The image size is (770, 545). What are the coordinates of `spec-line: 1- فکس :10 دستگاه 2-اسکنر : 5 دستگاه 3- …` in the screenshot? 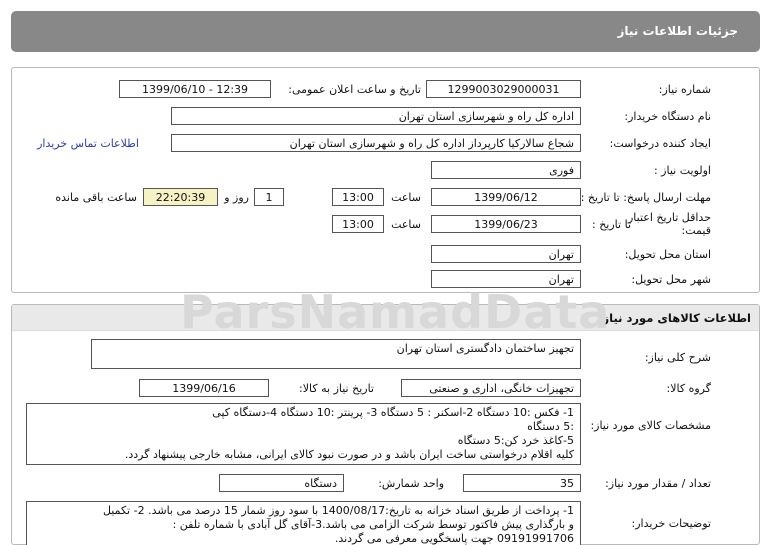 It's located at (393, 412).